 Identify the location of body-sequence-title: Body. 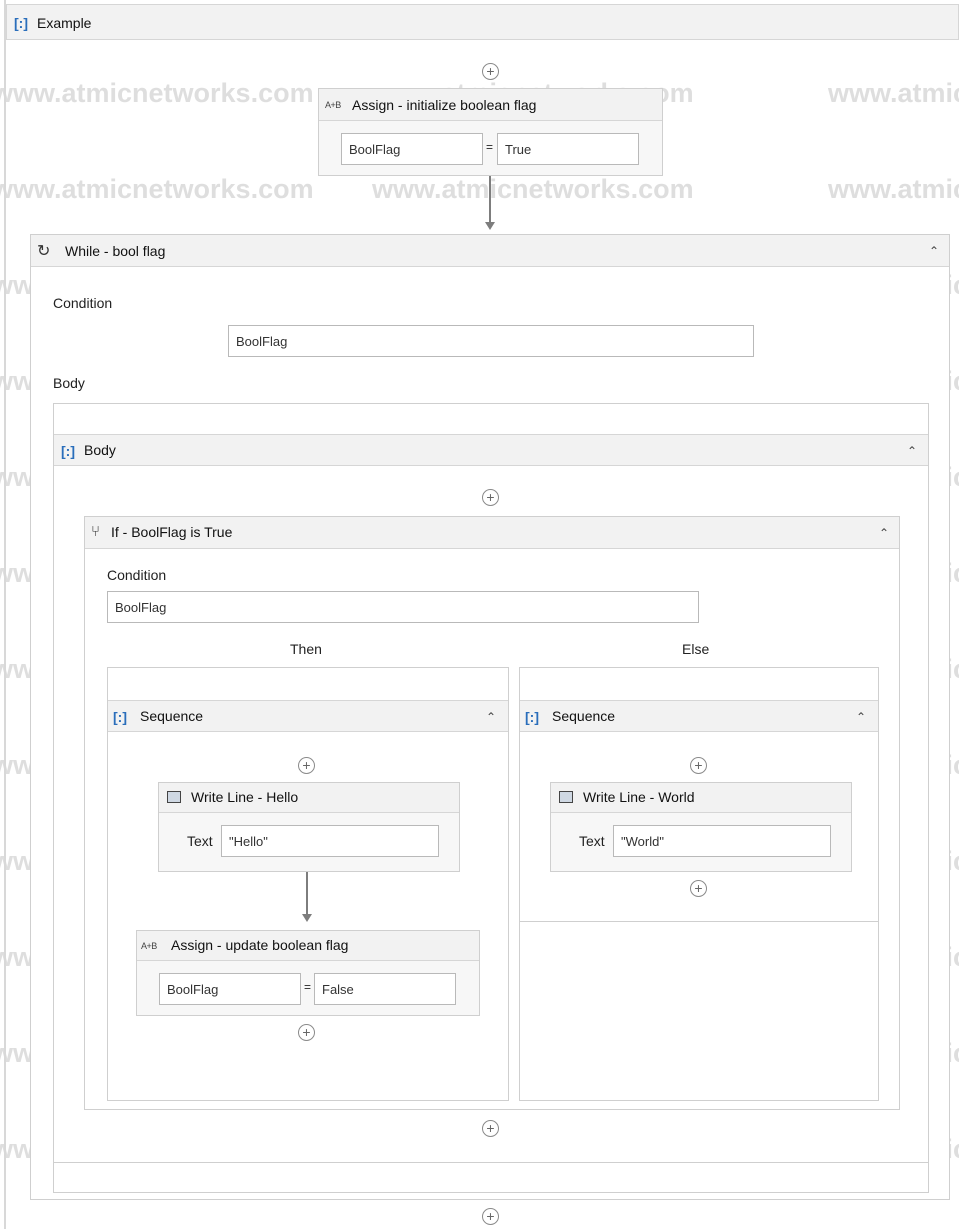
(100, 450).